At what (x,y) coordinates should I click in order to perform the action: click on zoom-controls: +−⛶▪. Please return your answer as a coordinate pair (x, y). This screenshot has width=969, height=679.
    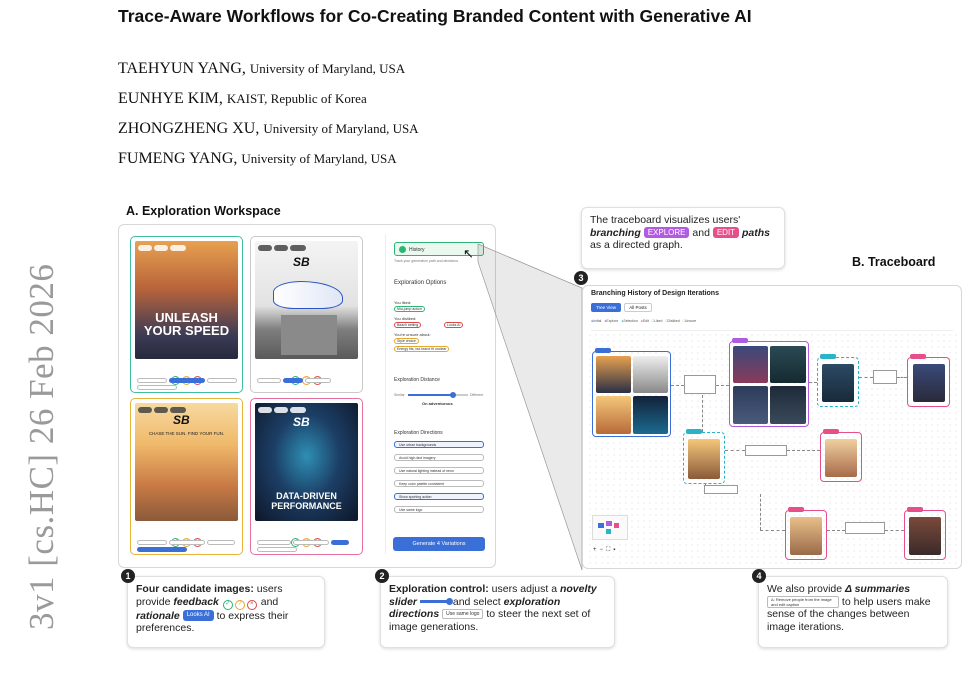
    Looking at the image, I should click on (605, 550).